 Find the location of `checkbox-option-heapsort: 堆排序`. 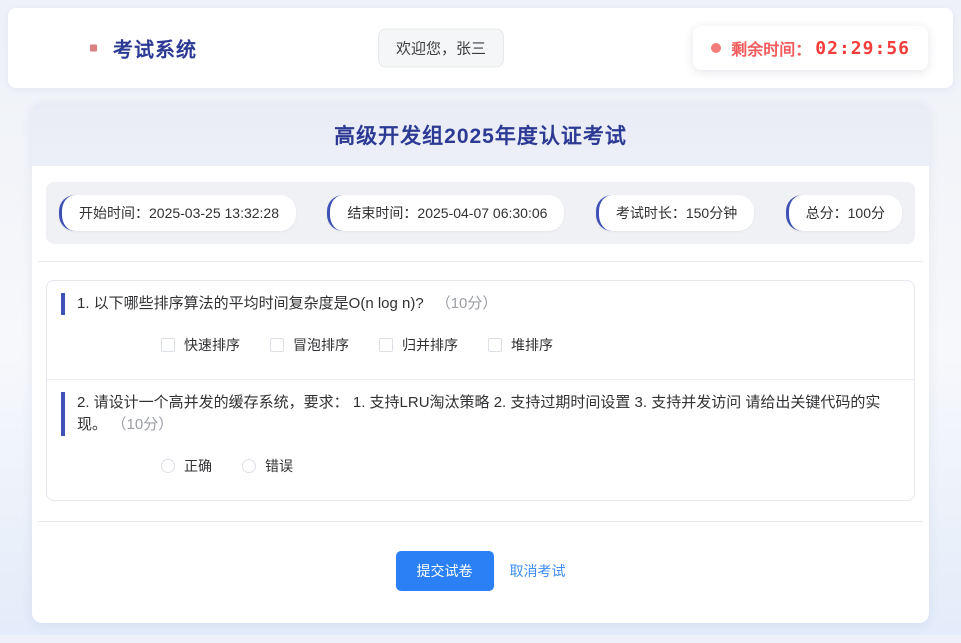

checkbox-option-heapsort: 堆排序 is located at coordinates (520, 345).